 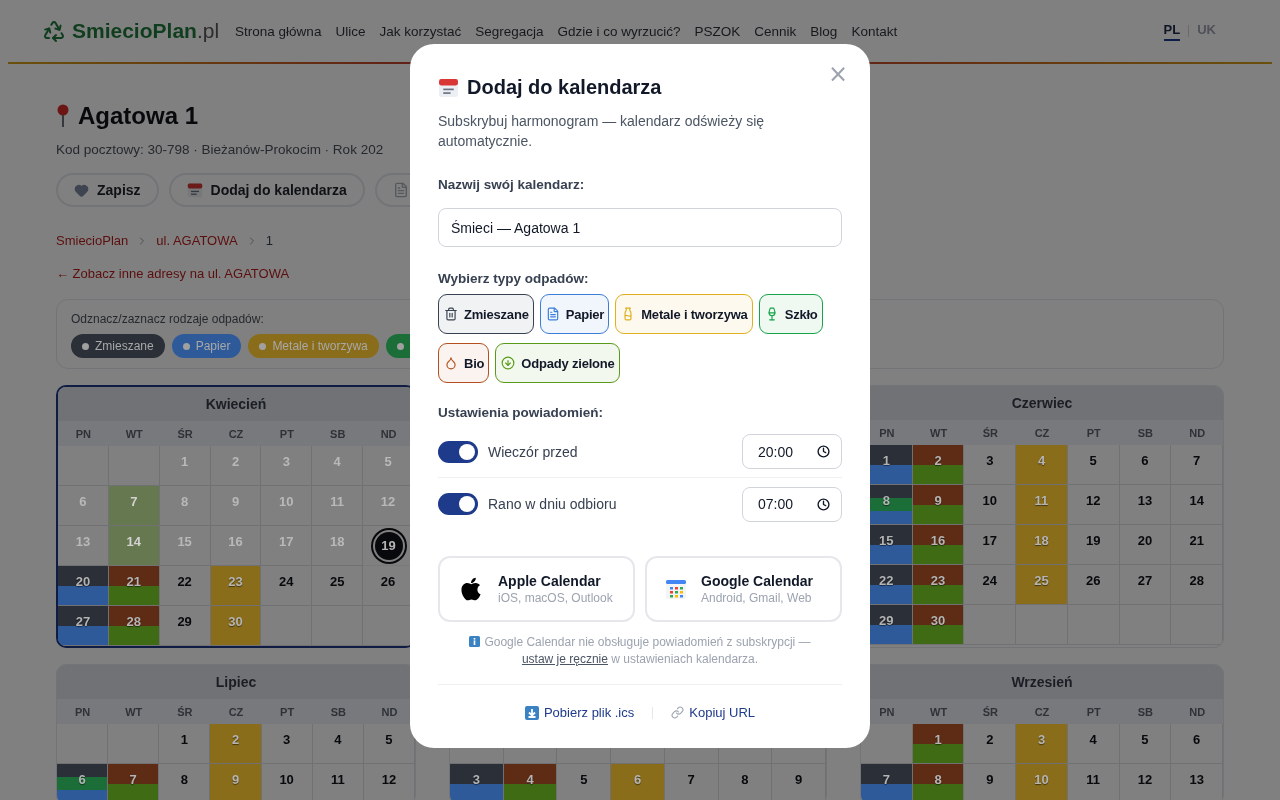 I want to click on waste-type-toggle: Zmieszane, so click(x=486, y=314).